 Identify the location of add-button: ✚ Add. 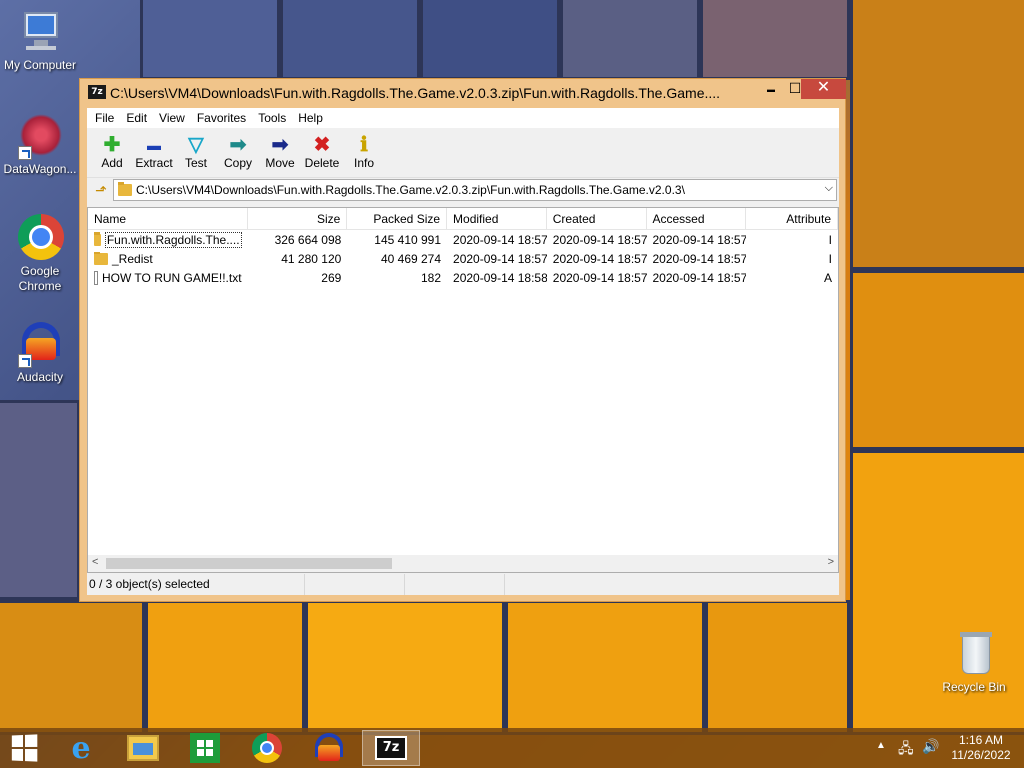
(112, 152).